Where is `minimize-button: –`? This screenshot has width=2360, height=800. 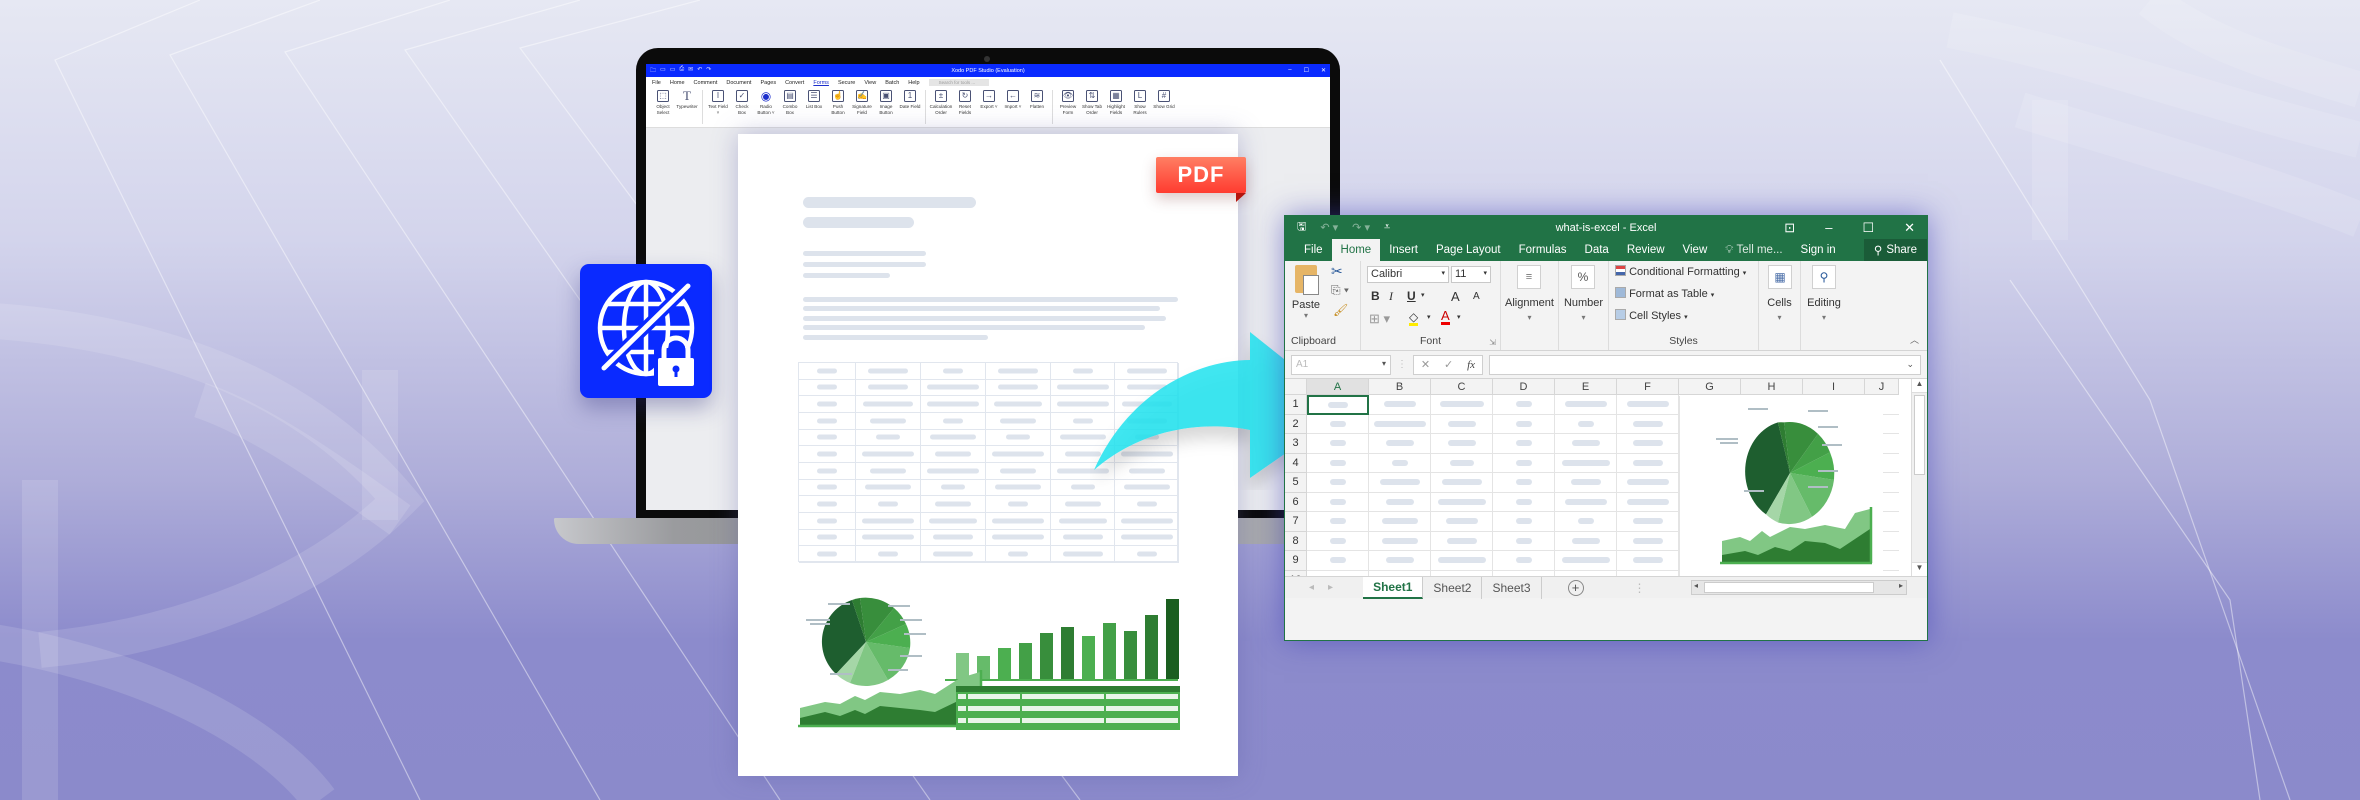 minimize-button: – is located at coordinates (1828, 227).